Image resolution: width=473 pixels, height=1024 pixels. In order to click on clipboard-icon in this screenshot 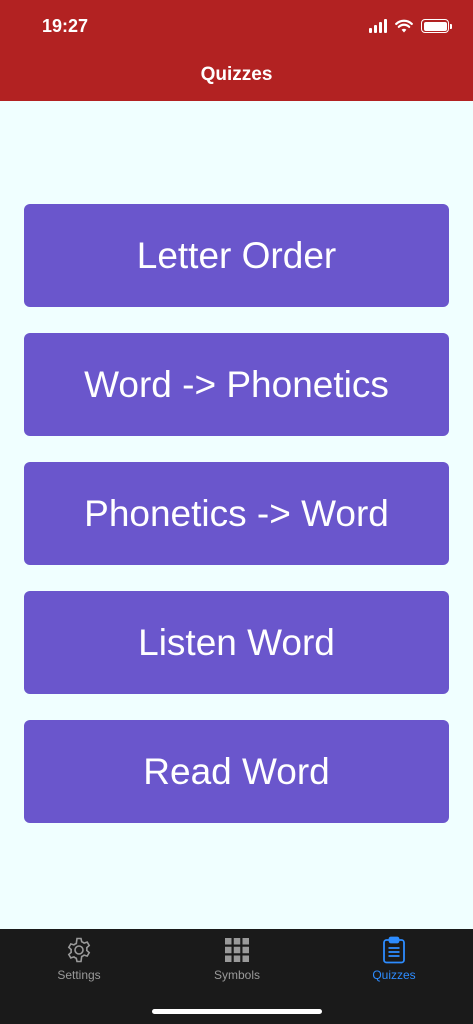, I will do `click(394, 950)`.